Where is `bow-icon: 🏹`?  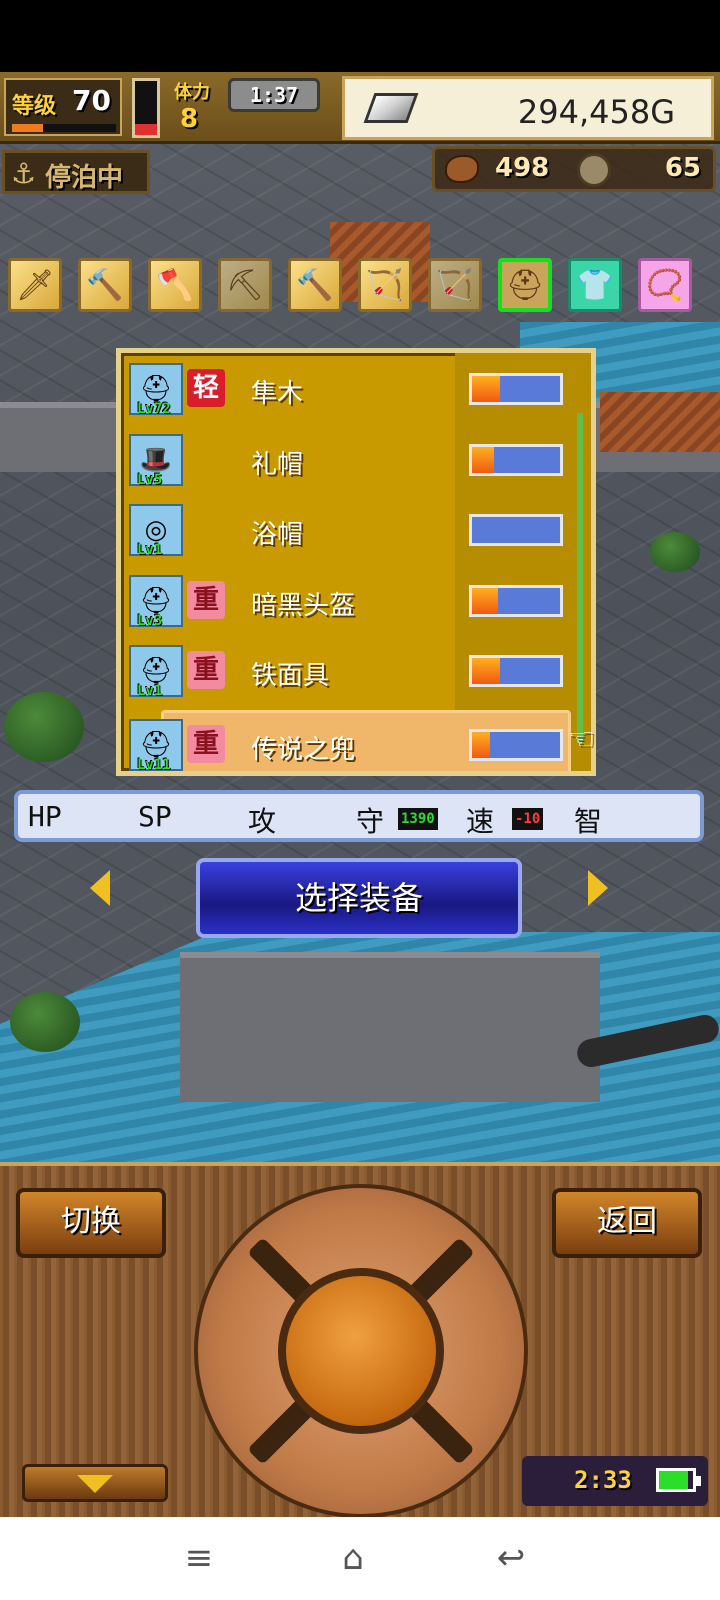
bow-icon: 🏹 is located at coordinates (385, 285).